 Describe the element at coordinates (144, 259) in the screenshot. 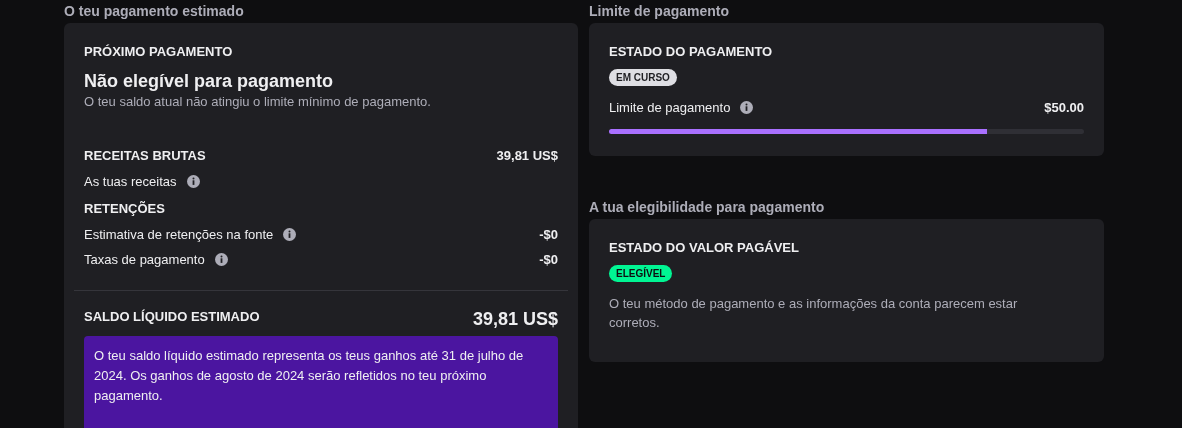

I see `row-label: Taxas de pagamento` at that location.